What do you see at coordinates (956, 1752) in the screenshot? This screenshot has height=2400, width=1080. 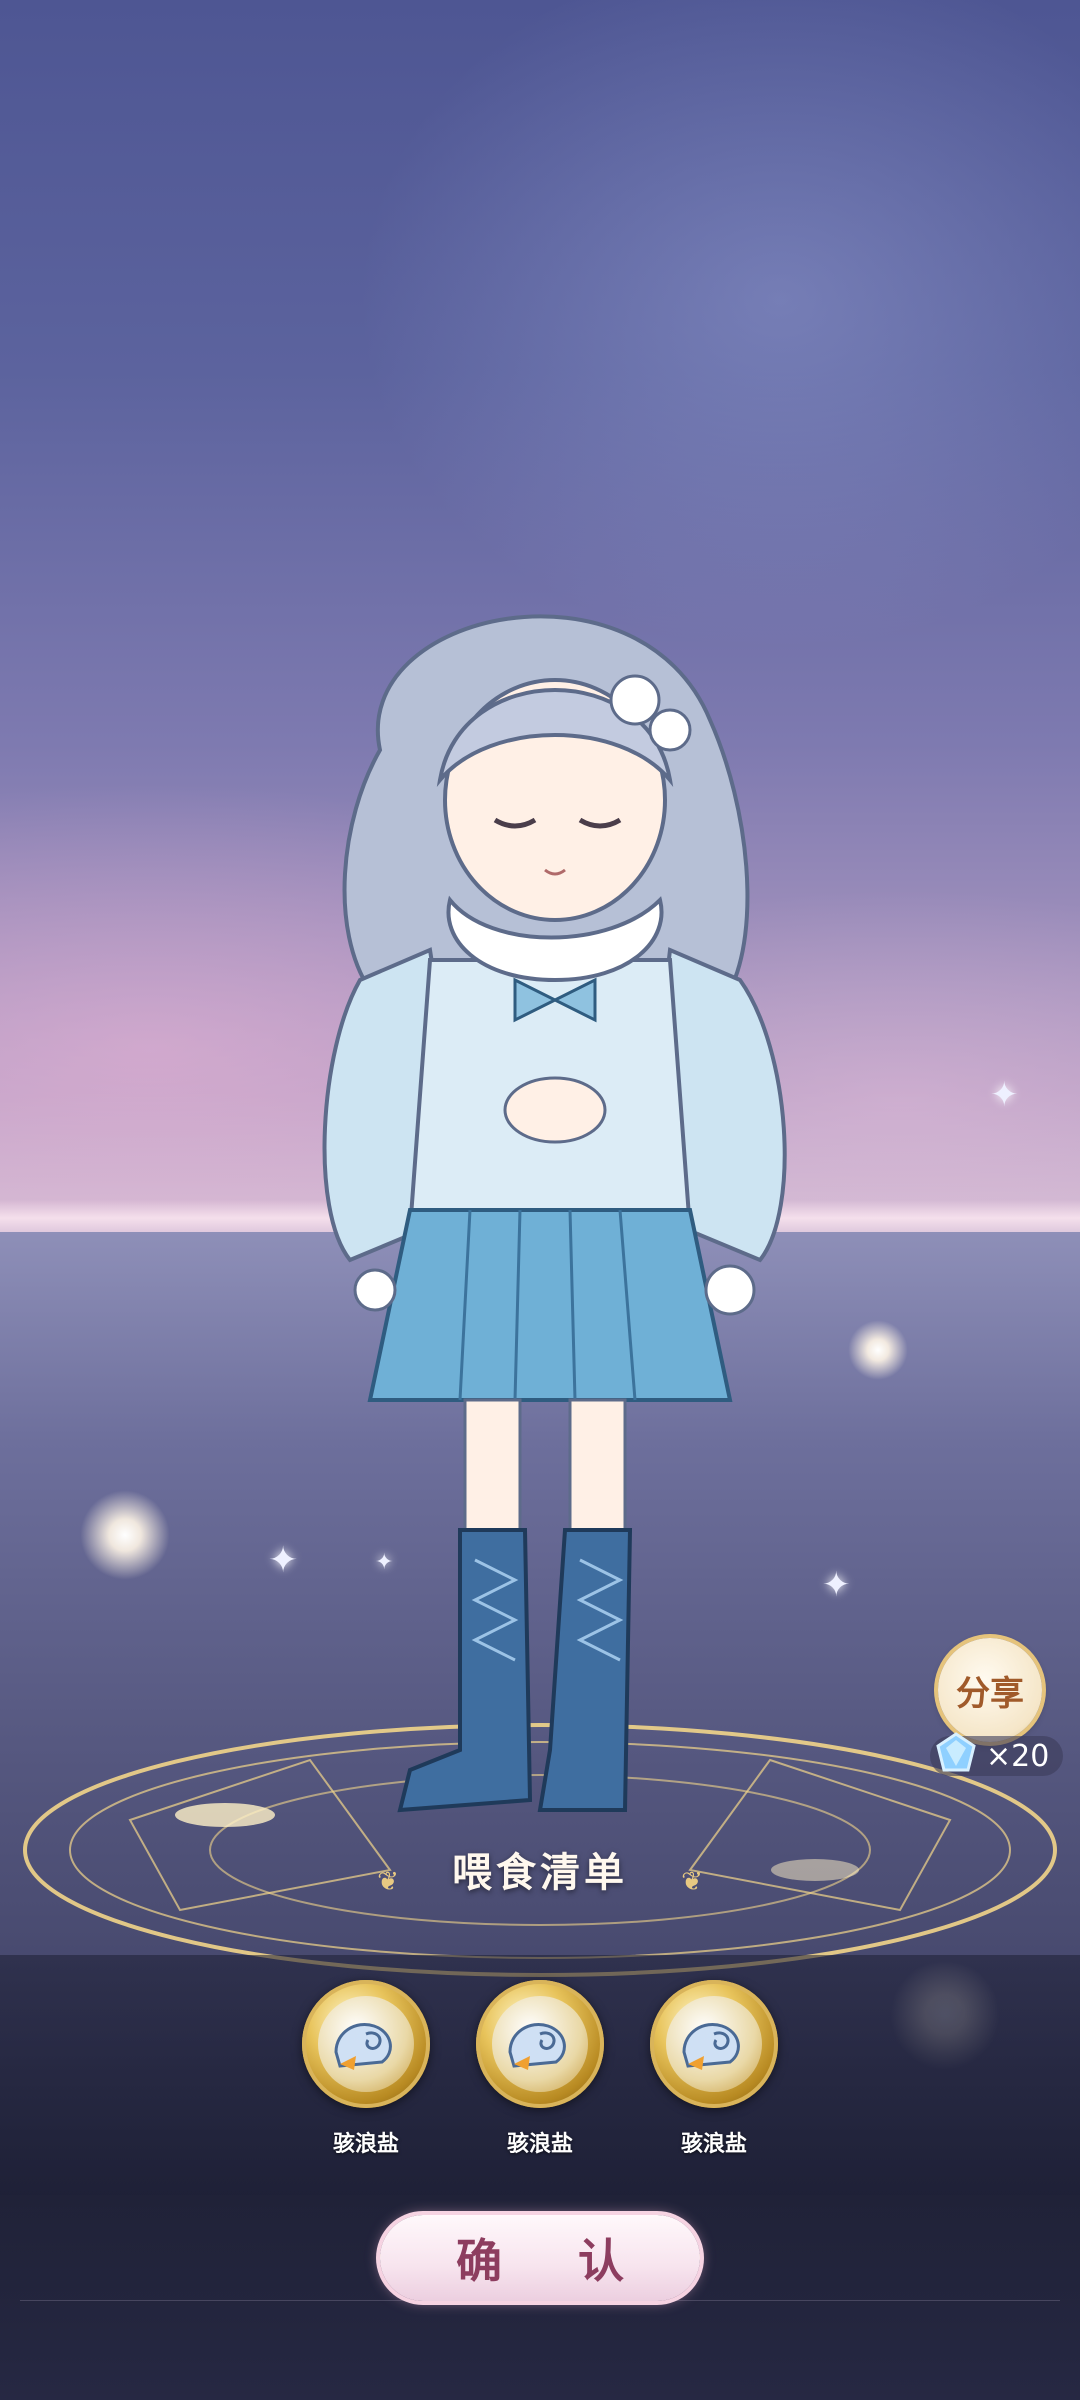 I see `diamond-icon` at bounding box center [956, 1752].